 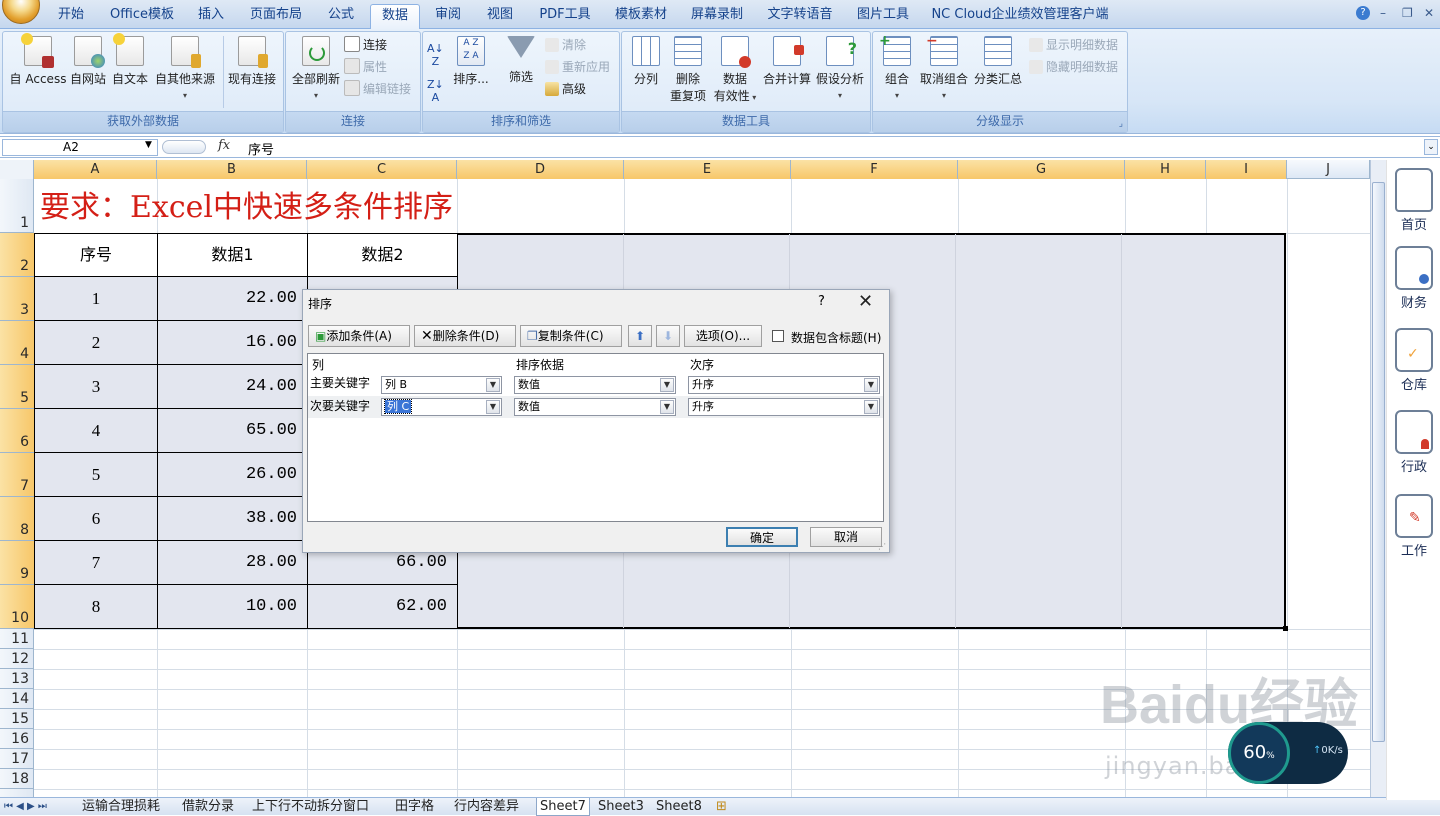 What do you see at coordinates (1431, 147) in the screenshot?
I see `expand-formula-bar-icon: ⌄` at bounding box center [1431, 147].